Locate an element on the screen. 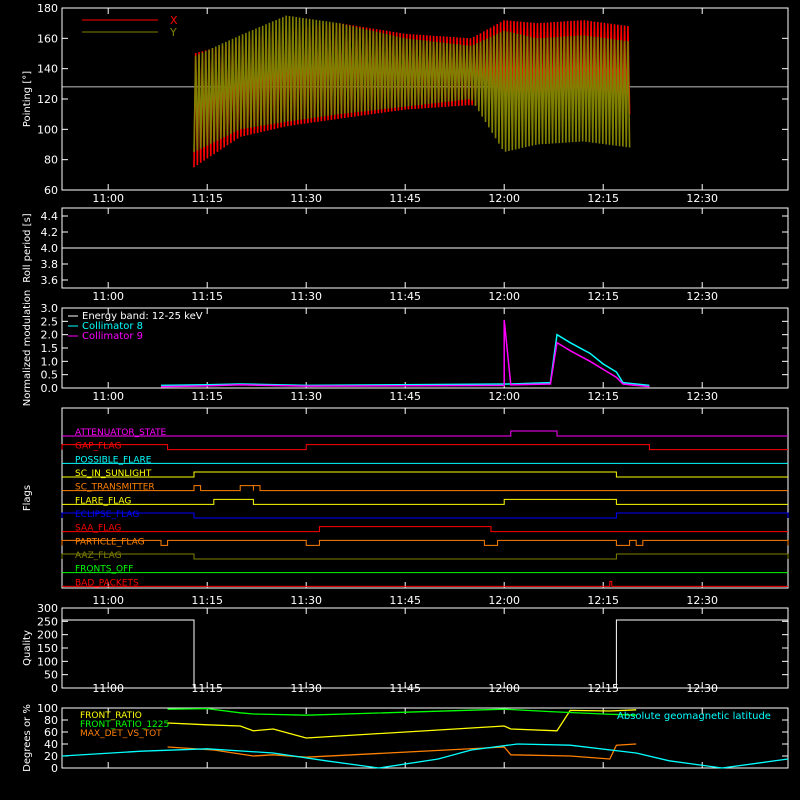  y-tick-label: 2.0 is located at coordinates (50, 335).